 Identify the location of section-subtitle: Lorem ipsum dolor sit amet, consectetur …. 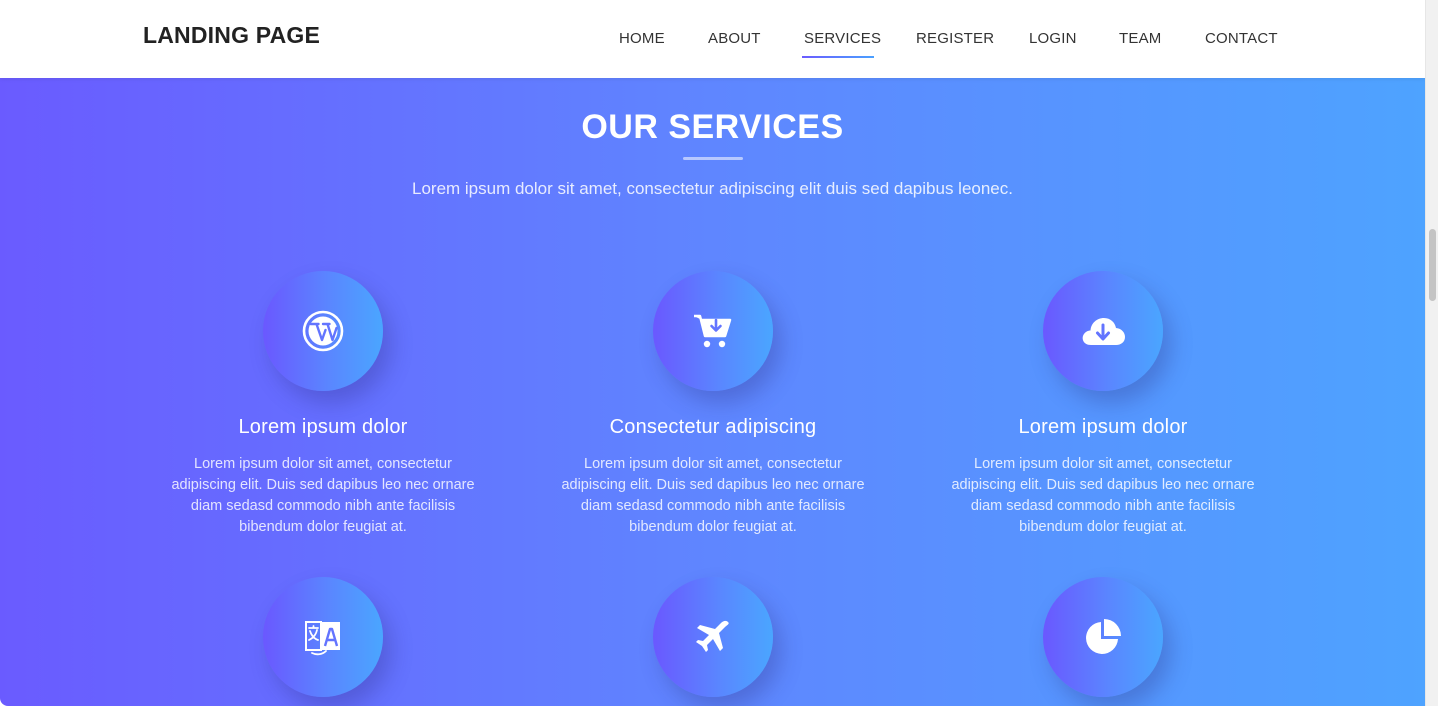
(712, 188).